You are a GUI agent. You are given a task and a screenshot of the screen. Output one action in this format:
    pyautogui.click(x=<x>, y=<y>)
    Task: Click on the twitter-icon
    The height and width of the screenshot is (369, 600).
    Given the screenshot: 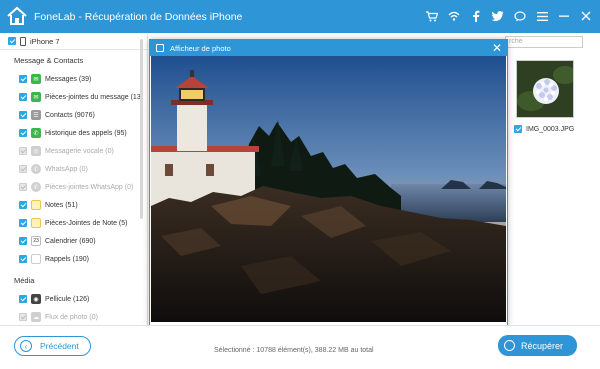 What is the action you would take?
    pyautogui.click(x=498, y=16)
    